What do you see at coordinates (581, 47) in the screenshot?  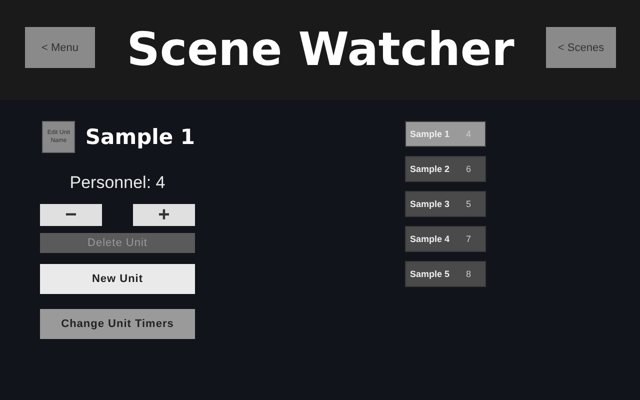 I see `scenes-button: < Scenes` at bounding box center [581, 47].